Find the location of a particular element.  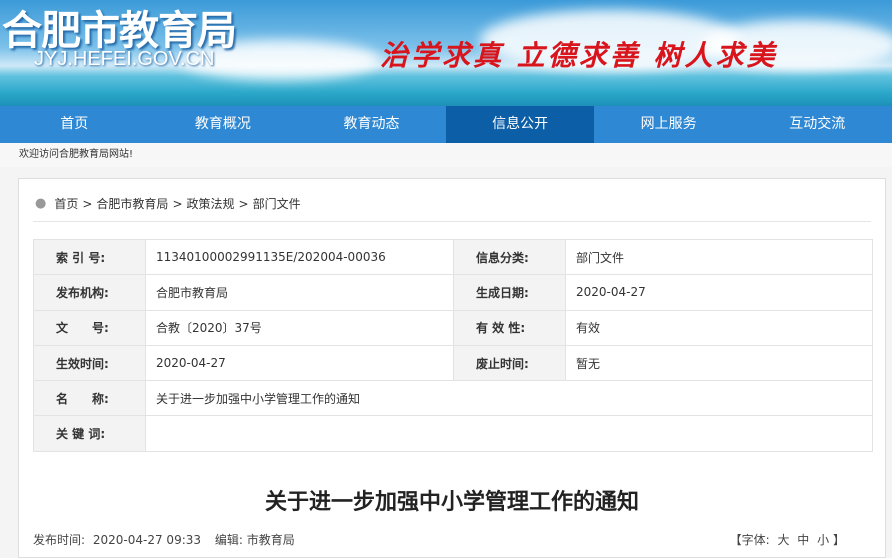

validity-label: 有 效 性: is located at coordinates (509, 327).